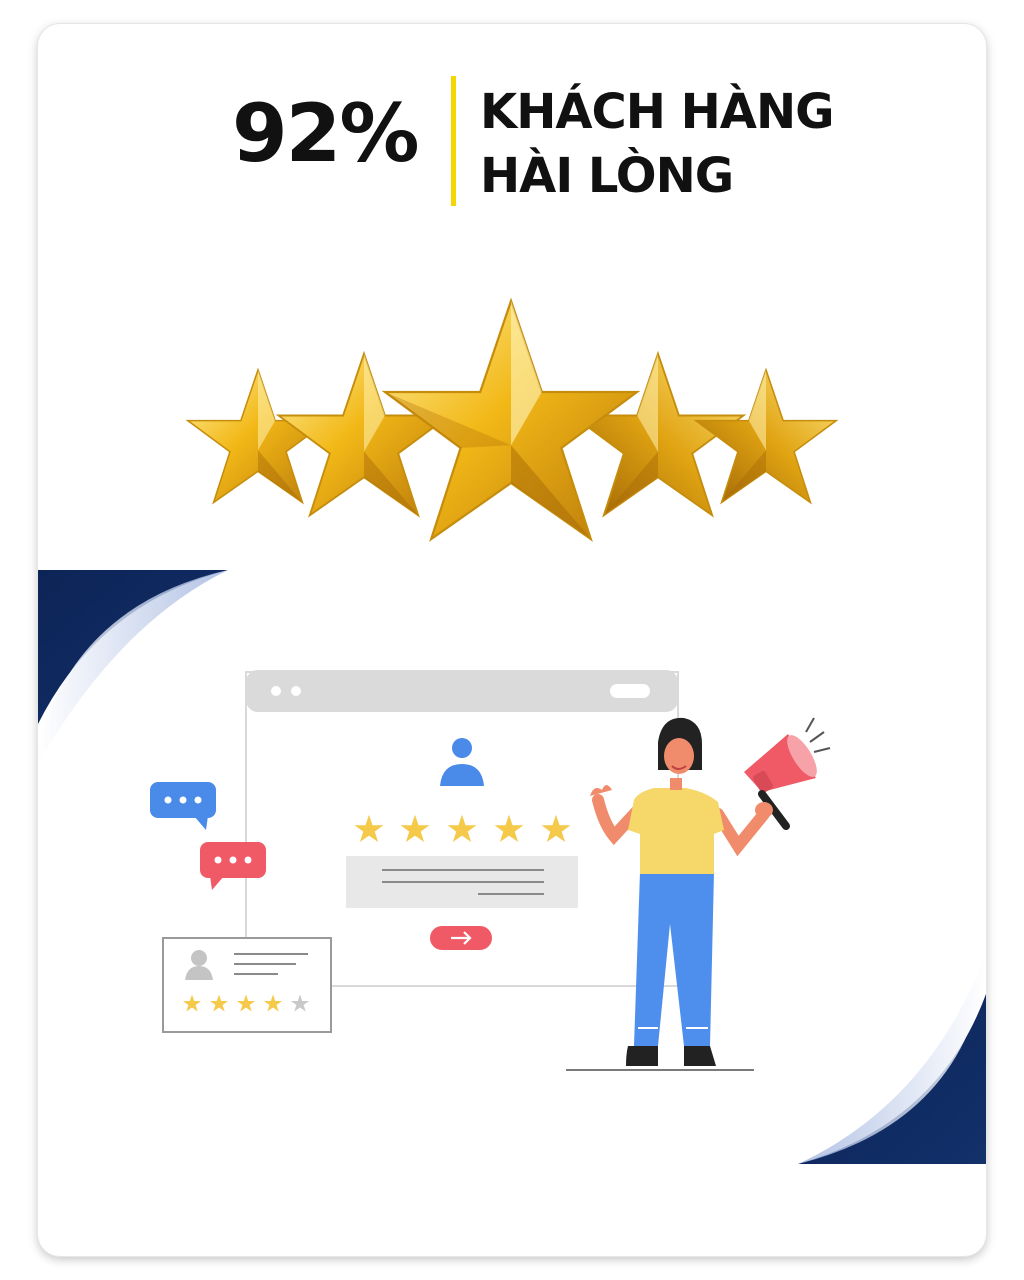 Image resolution: width=1024 pixels, height=1280 pixels. I want to click on arrow-right-icon, so click(461, 938).